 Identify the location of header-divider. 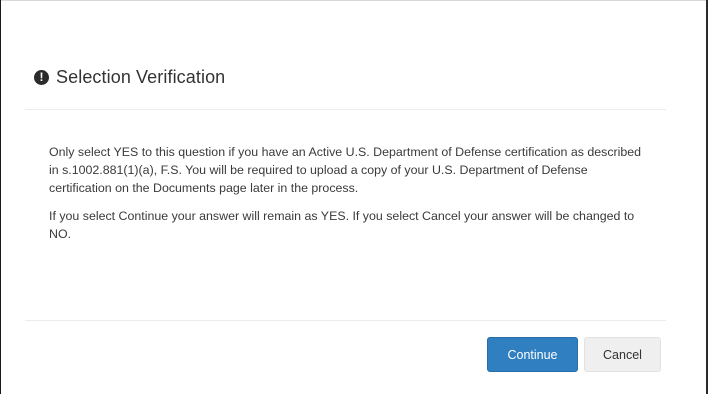
(345, 109).